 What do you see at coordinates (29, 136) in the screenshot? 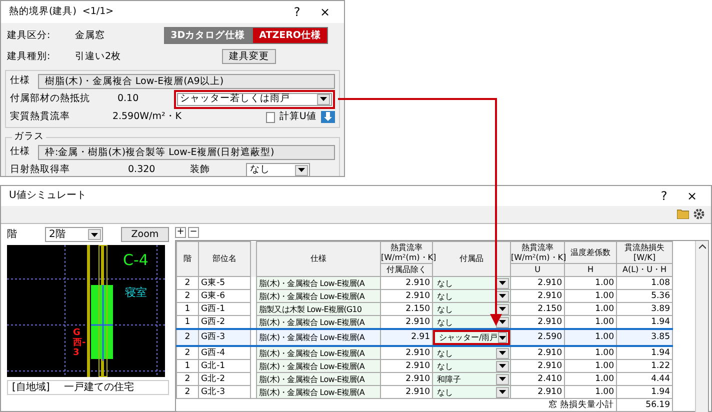
I see `group-title: ガラス` at bounding box center [29, 136].